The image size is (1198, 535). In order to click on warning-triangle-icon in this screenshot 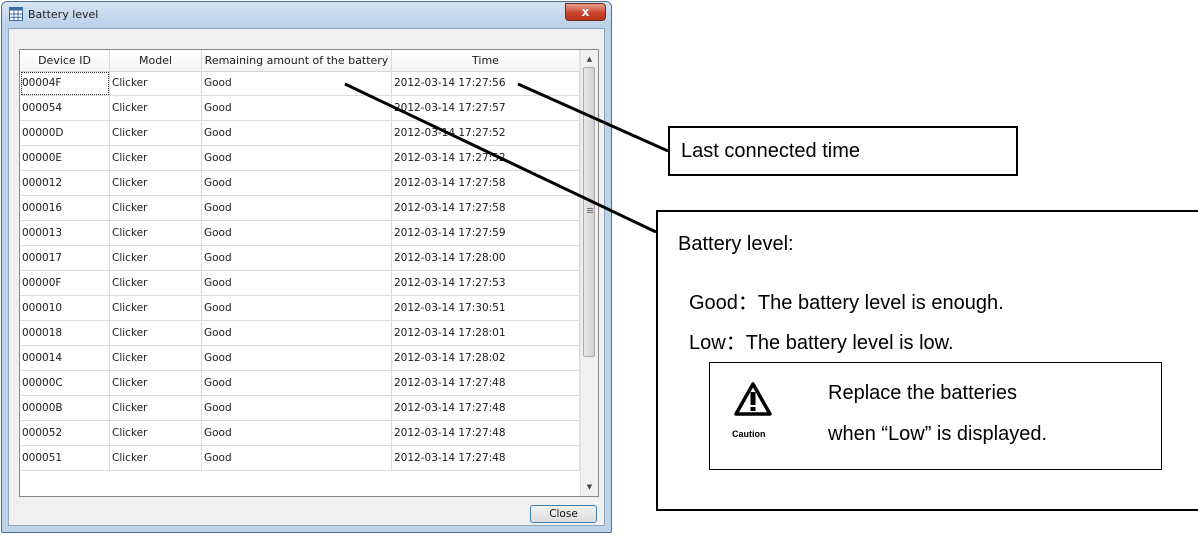, I will do `click(753, 399)`.